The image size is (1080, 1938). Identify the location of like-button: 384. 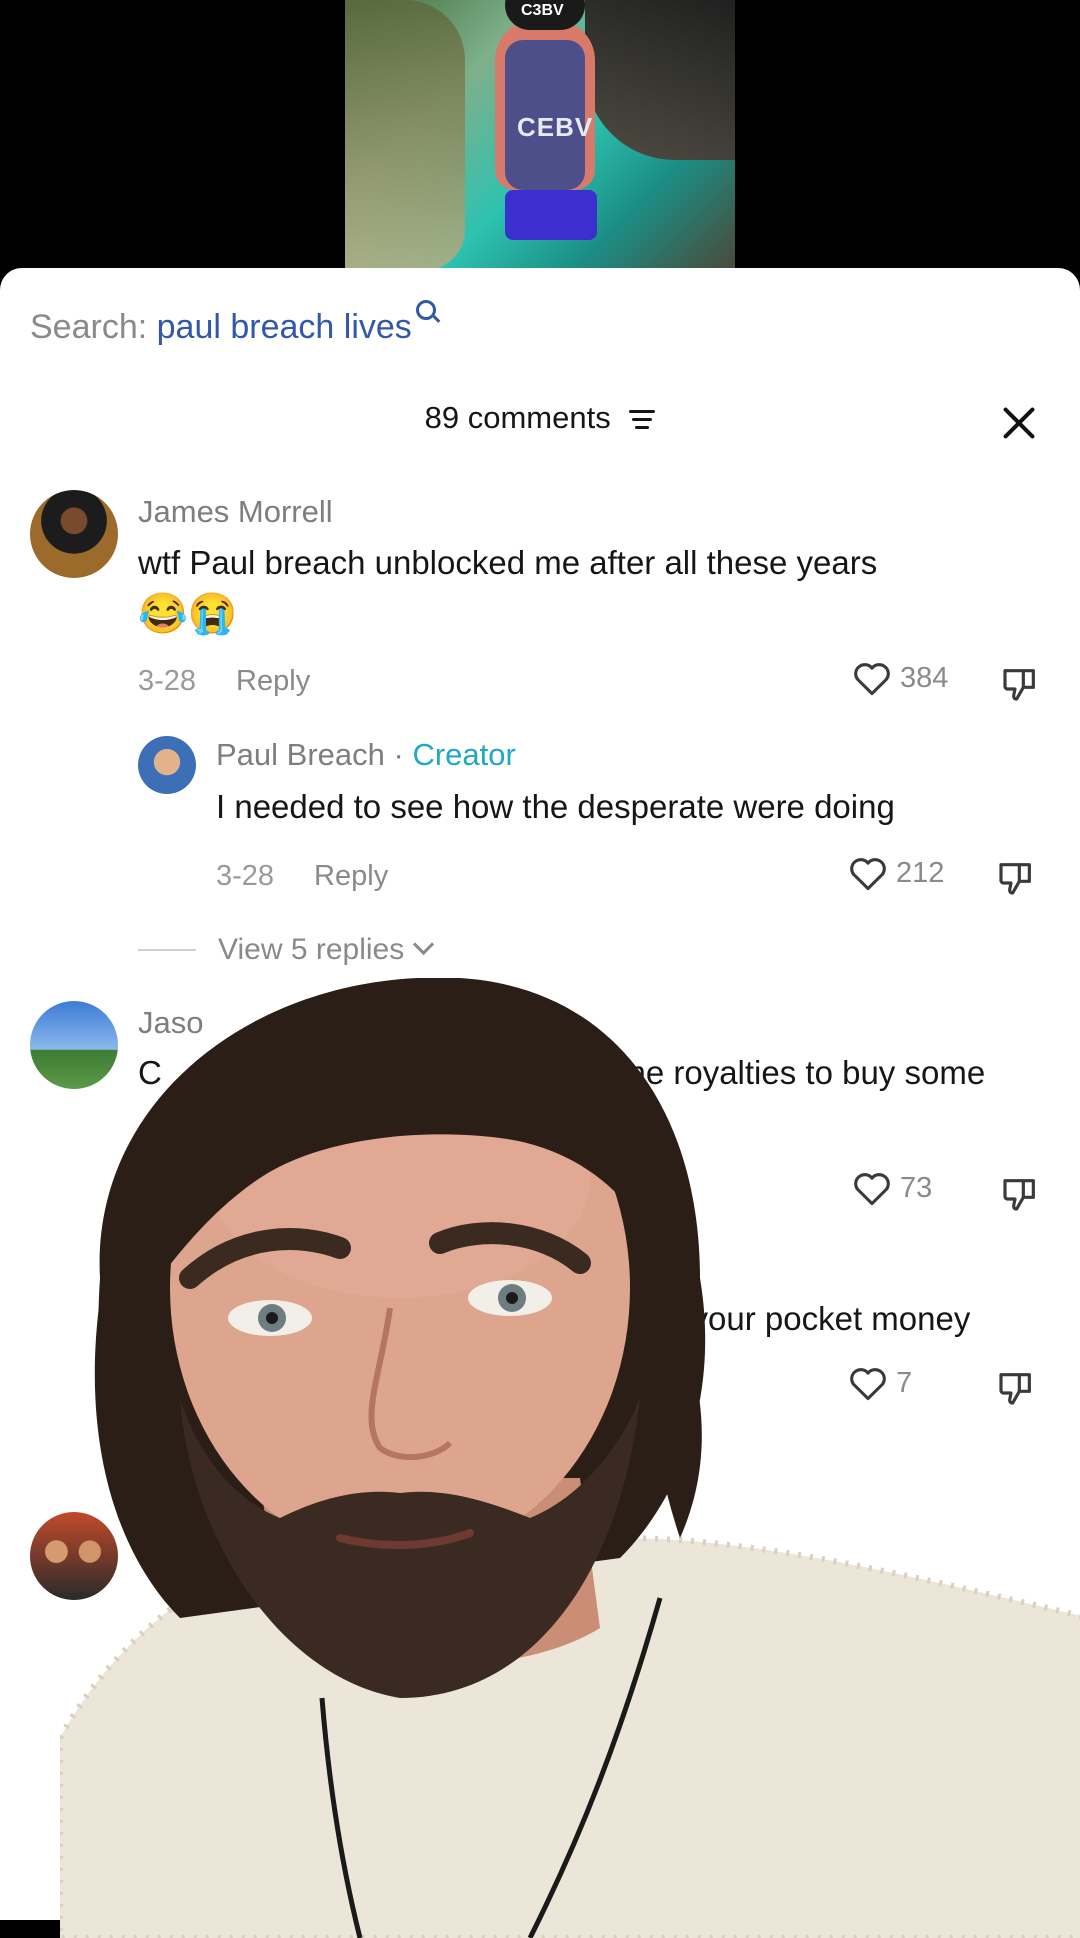
(900, 678).